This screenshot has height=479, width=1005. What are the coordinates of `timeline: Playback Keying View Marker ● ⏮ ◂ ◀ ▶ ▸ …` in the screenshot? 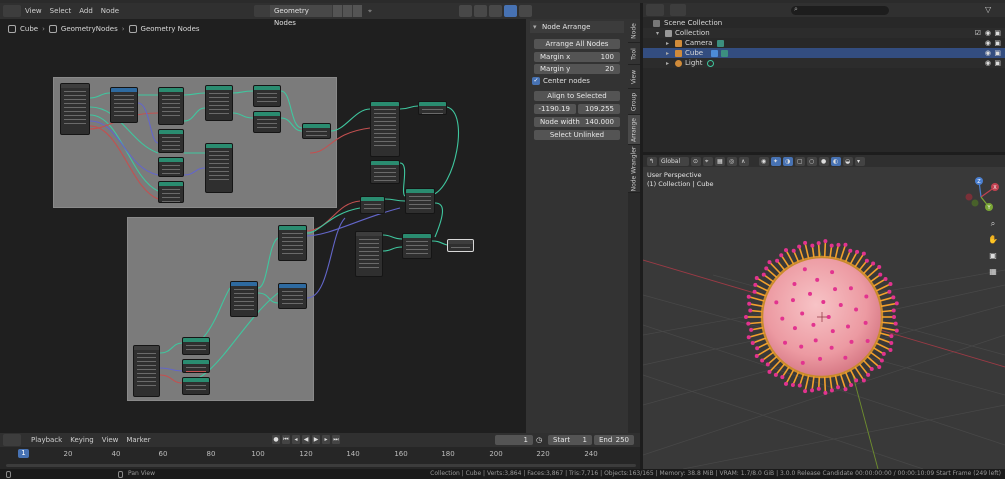 It's located at (320, 451).